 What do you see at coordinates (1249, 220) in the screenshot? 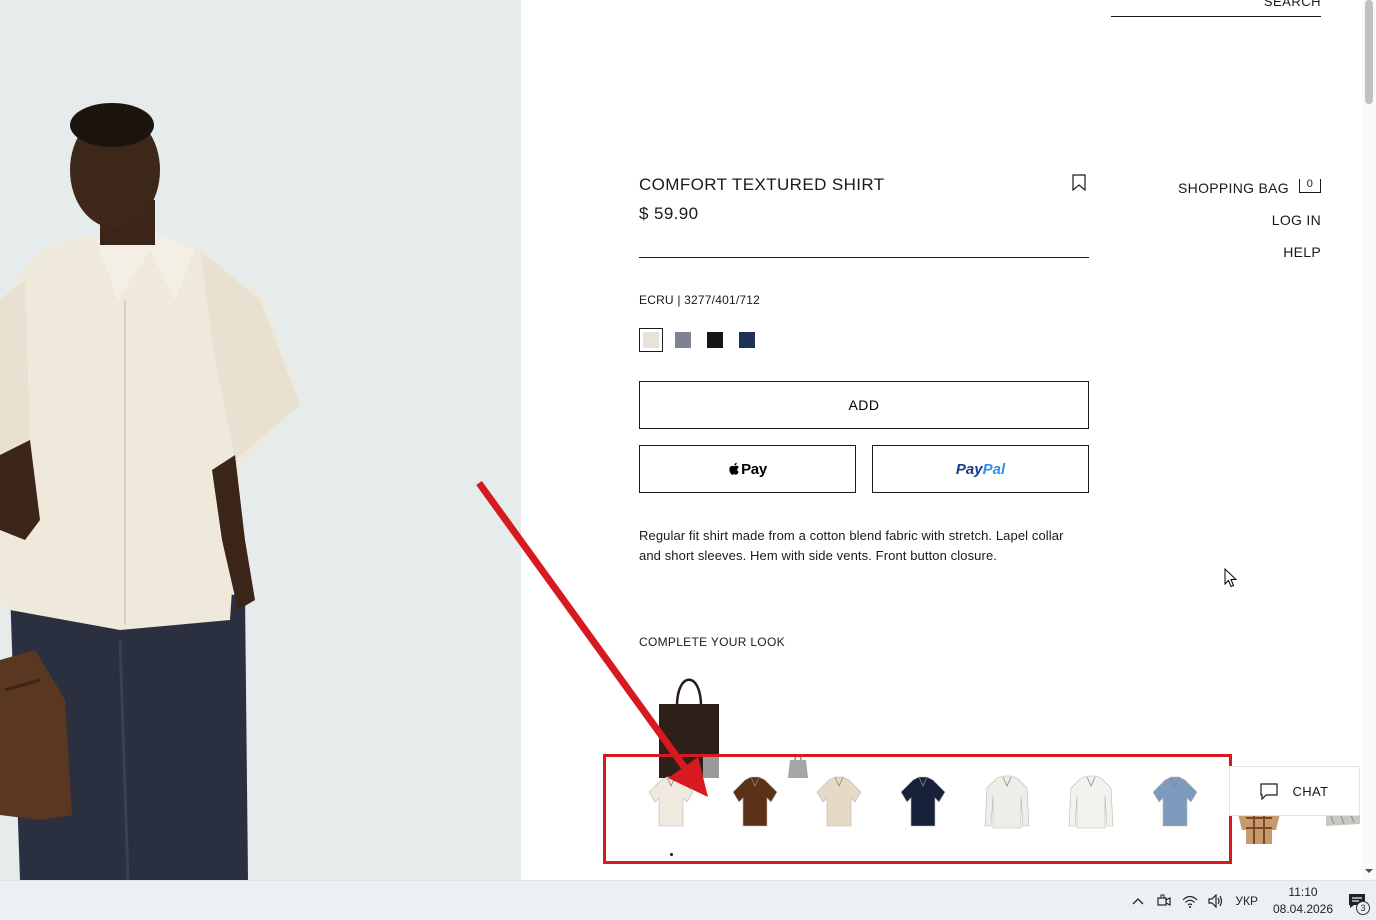
I see `top-nav: SHOPPING BAG 0 LOG IN HELP` at bounding box center [1249, 220].